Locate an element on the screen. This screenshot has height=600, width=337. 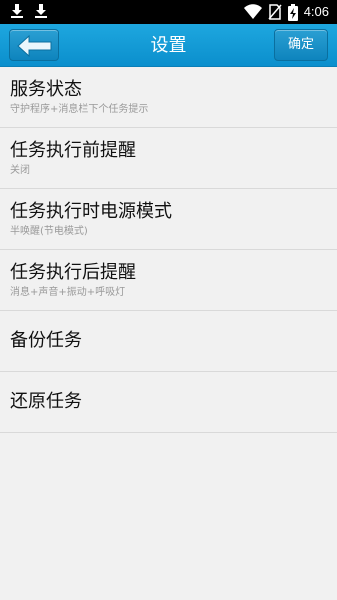
setting-title: 服务状态 is located at coordinates (46, 89).